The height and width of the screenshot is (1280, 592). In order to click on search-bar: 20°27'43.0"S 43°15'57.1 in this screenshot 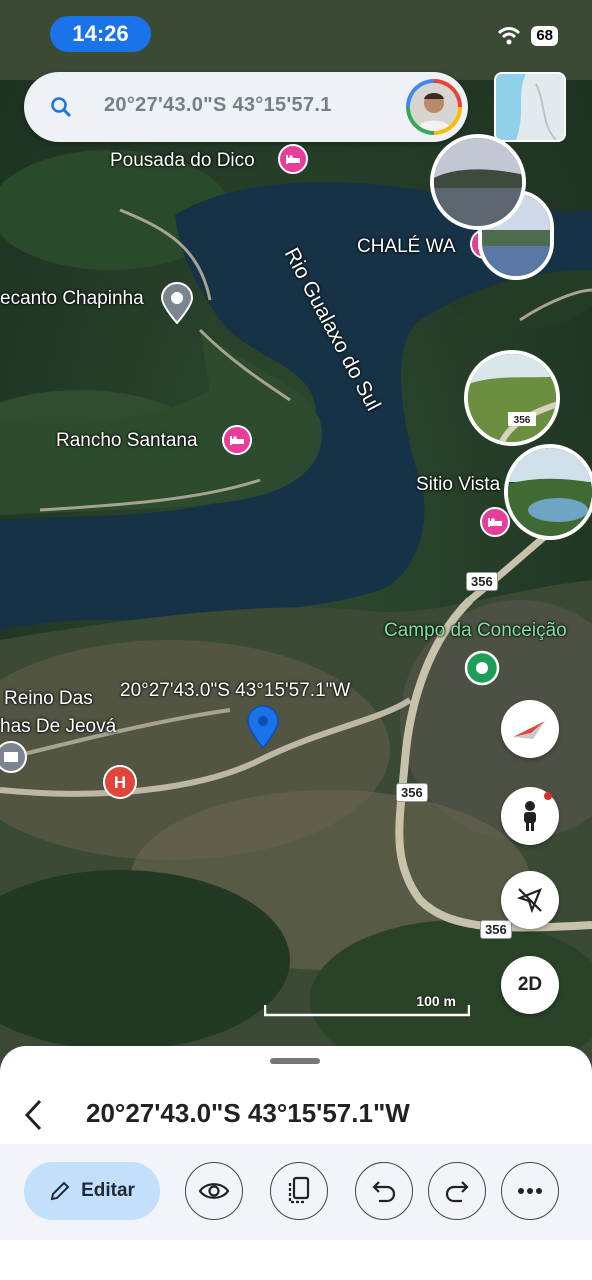, I will do `click(246, 107)`.